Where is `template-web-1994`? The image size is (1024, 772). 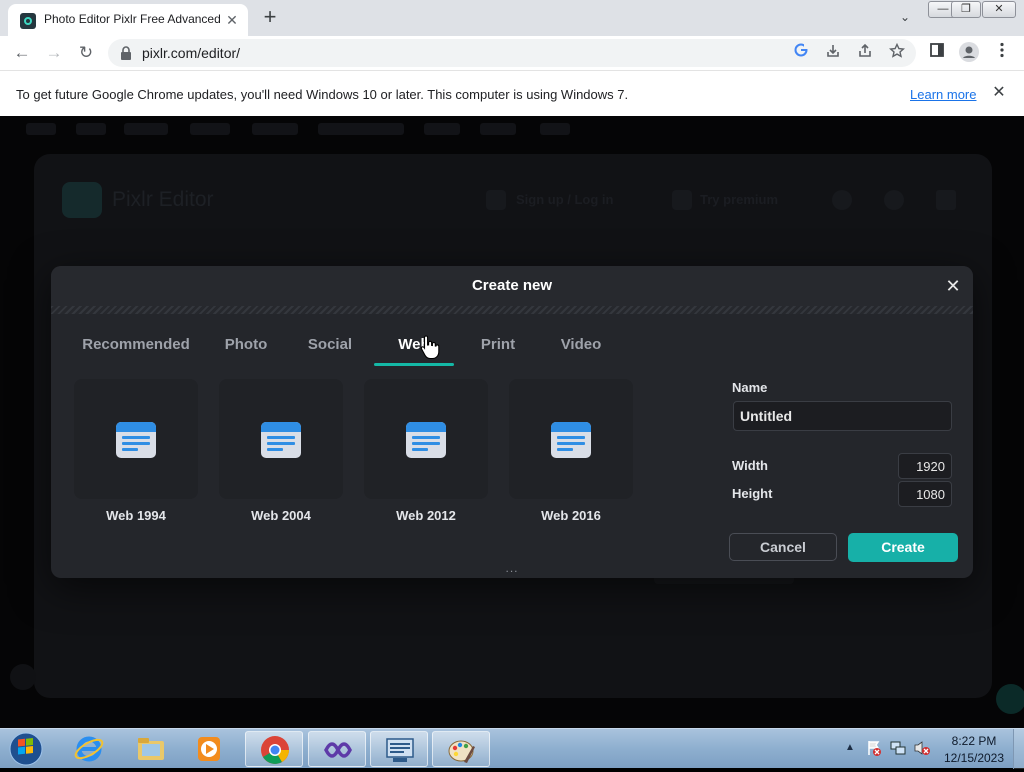
template-web-1994 is located at coordinates (136, 439).